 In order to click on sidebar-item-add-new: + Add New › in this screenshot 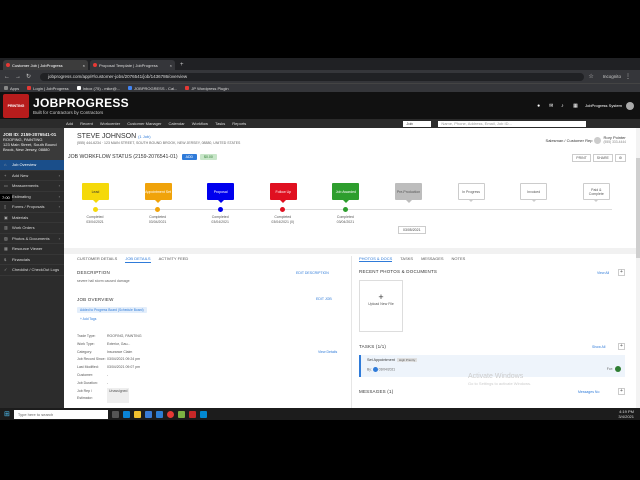, I will do `click(32, 176)`.